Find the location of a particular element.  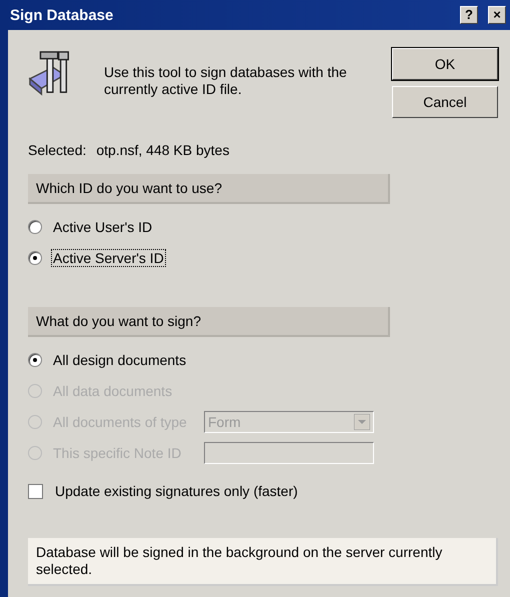

info-note: Database will be signed in the background on the server currently selected. is located at coordinates (263, 562).